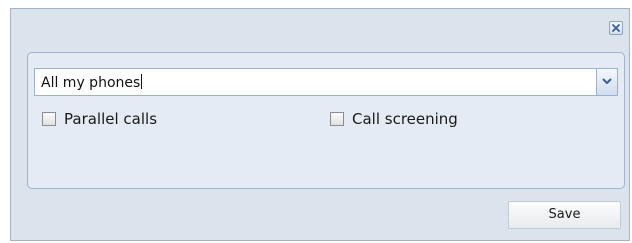  I want to click on combobox-input: All my phones, so click(92, 83).